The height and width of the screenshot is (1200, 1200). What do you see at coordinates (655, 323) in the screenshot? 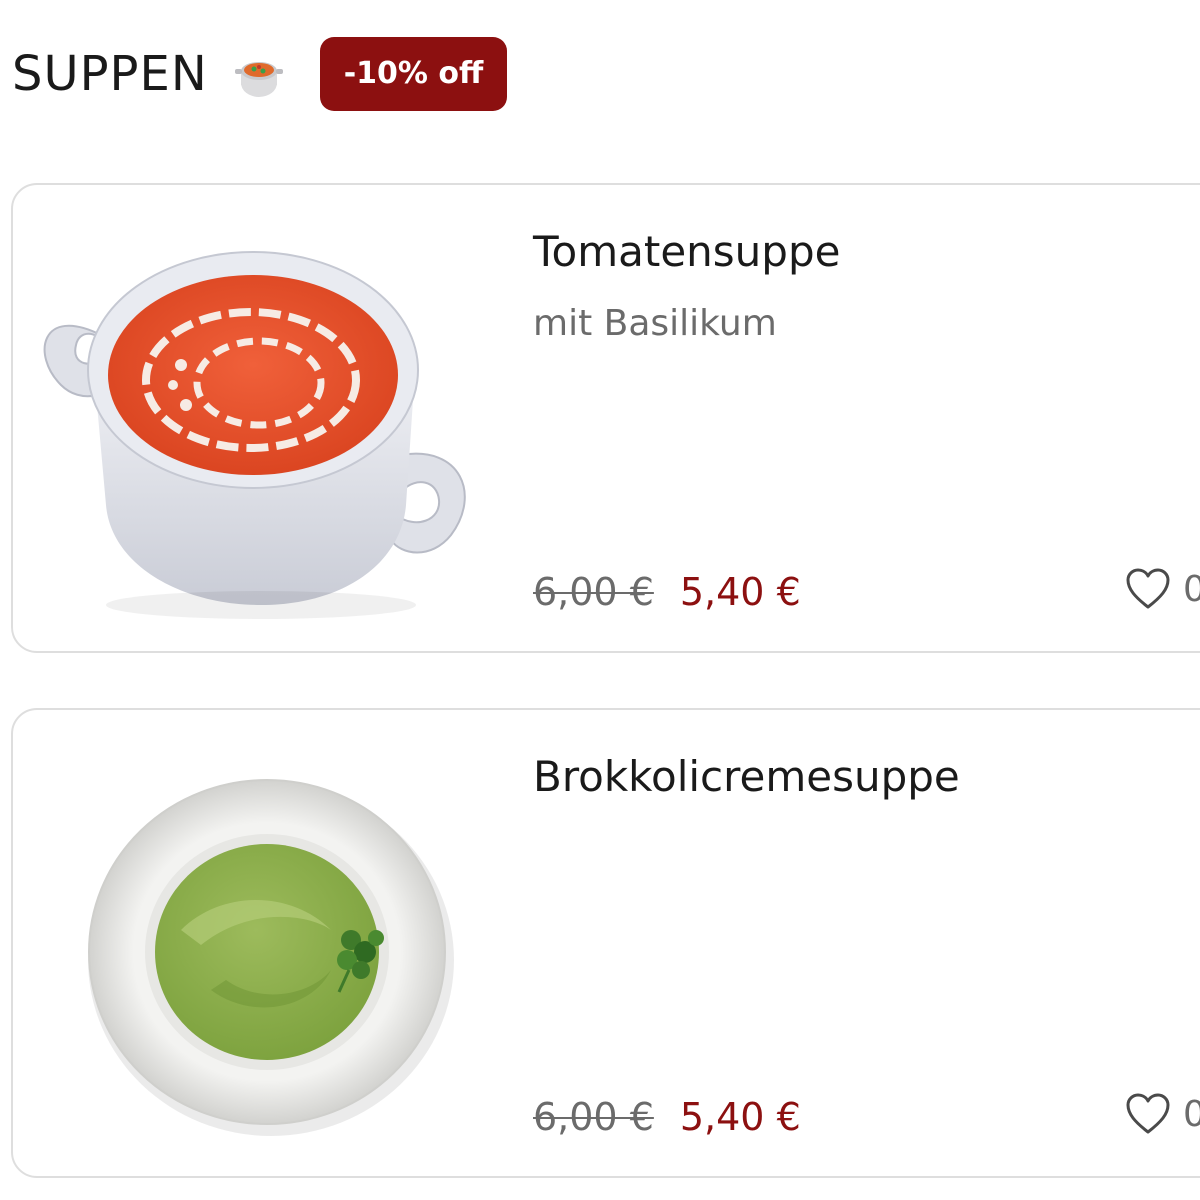
I see `product-description: mit Basilikum` at bounding box center [655, 323].